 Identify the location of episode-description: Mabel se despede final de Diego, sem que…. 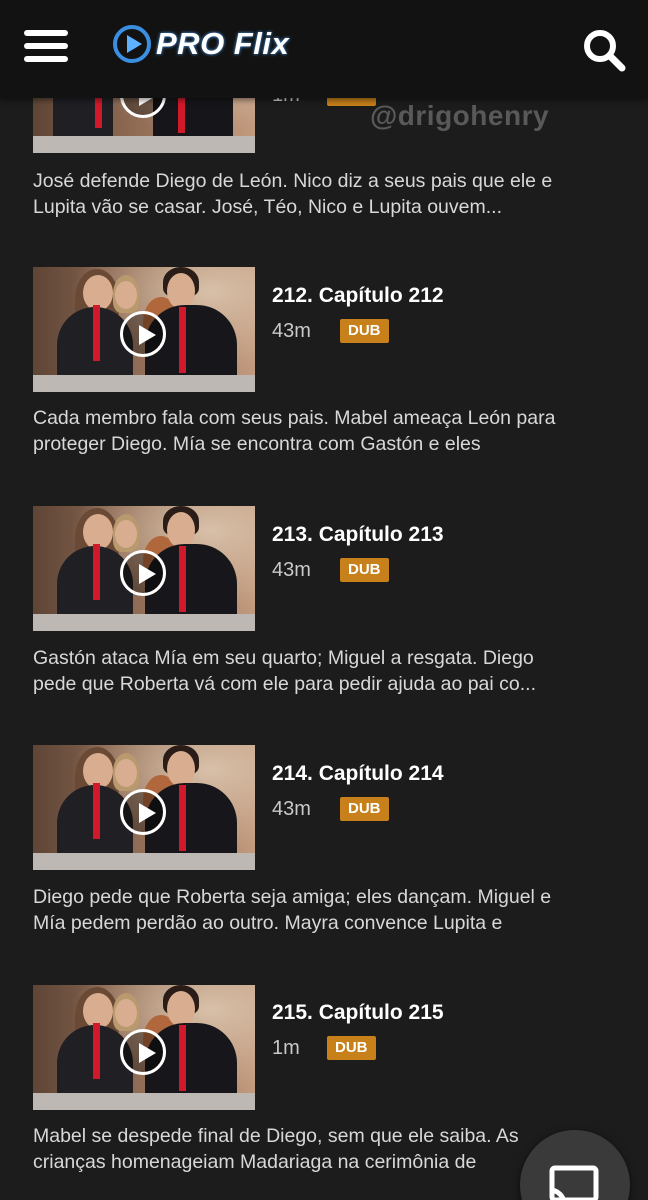
(276, 1149).